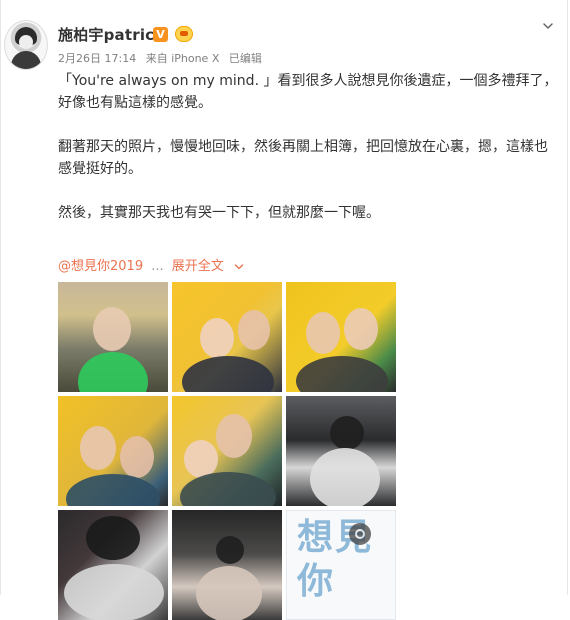 This screenshot has width=570, height=620. Describe the element at coordinates (111, 34) in the screenshot. I see `author-name: 施柏宇patrick` at that location.